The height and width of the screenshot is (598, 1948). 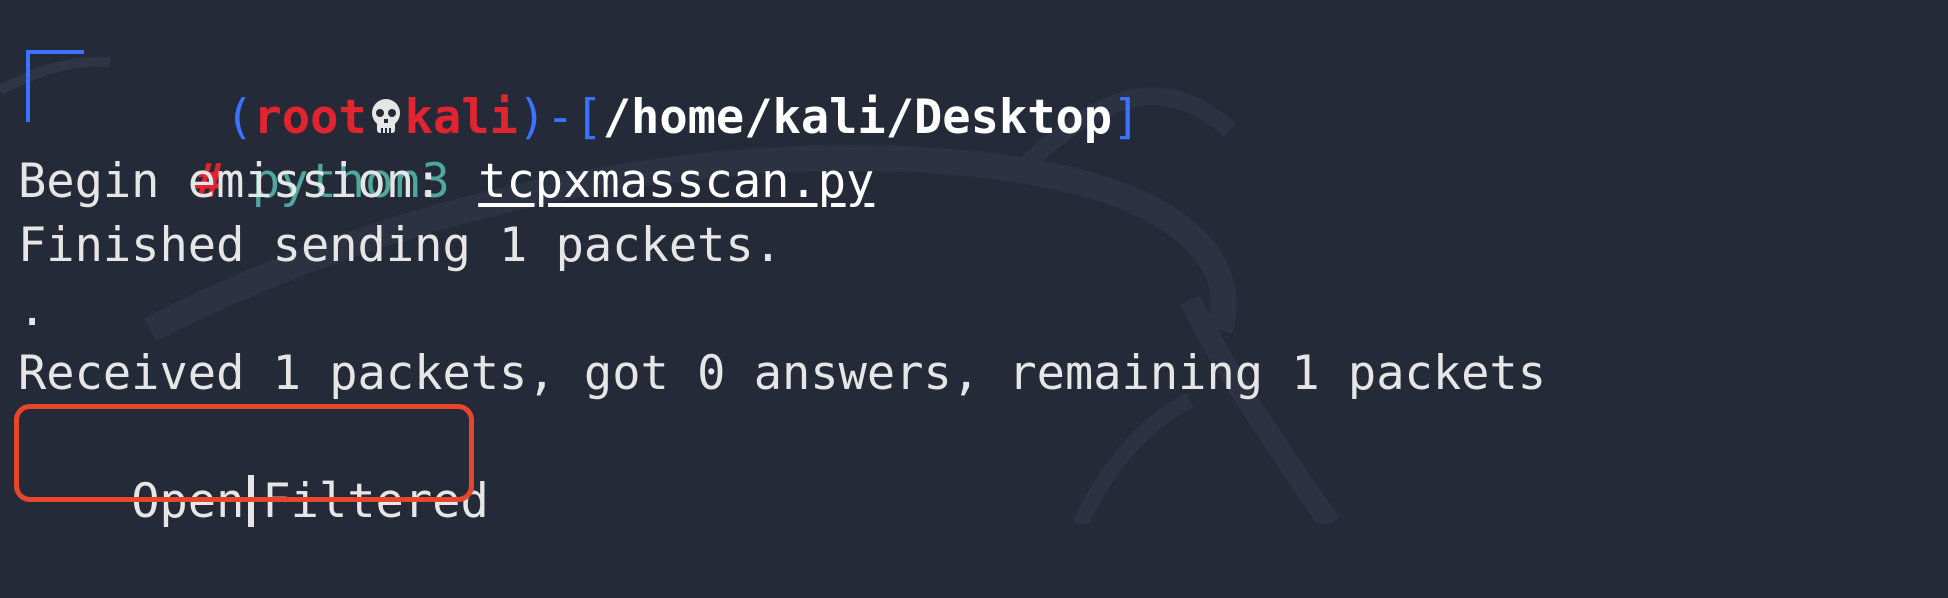 I want to click on prompt-header: (root kali)-[/home/kali/Desktop], so click(x=626, y=83).